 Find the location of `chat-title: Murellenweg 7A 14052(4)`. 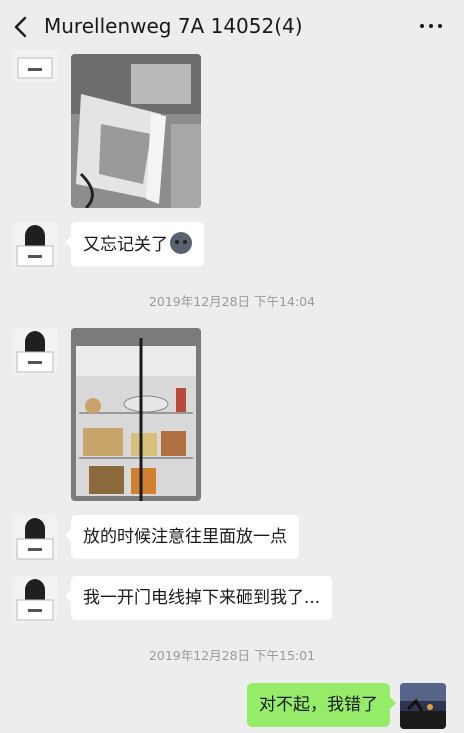

chat-title: Murellenweg 7A 14052(4) is located at coordinates (173, 26).